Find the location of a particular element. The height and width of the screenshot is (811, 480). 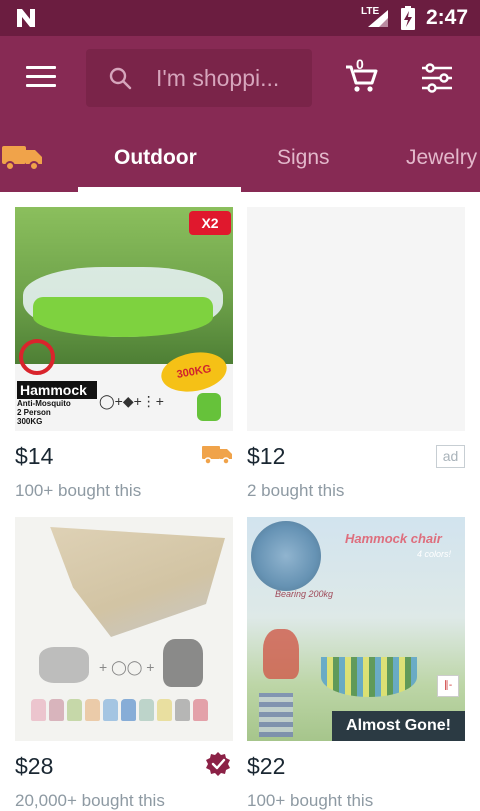

product-image: + ◯◯ + is located at coordinates (124, 629).